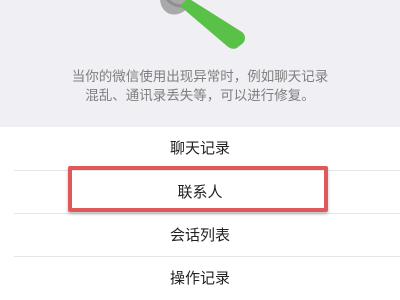 Image resolution: width=400 pixels, height=300 pixels. What do you see at coordinates (200, 96) in the screenshot?
I see `description-line-2: 混乱、通讯录丢失等，可以进行修复。` at bounding box center [200, 96].